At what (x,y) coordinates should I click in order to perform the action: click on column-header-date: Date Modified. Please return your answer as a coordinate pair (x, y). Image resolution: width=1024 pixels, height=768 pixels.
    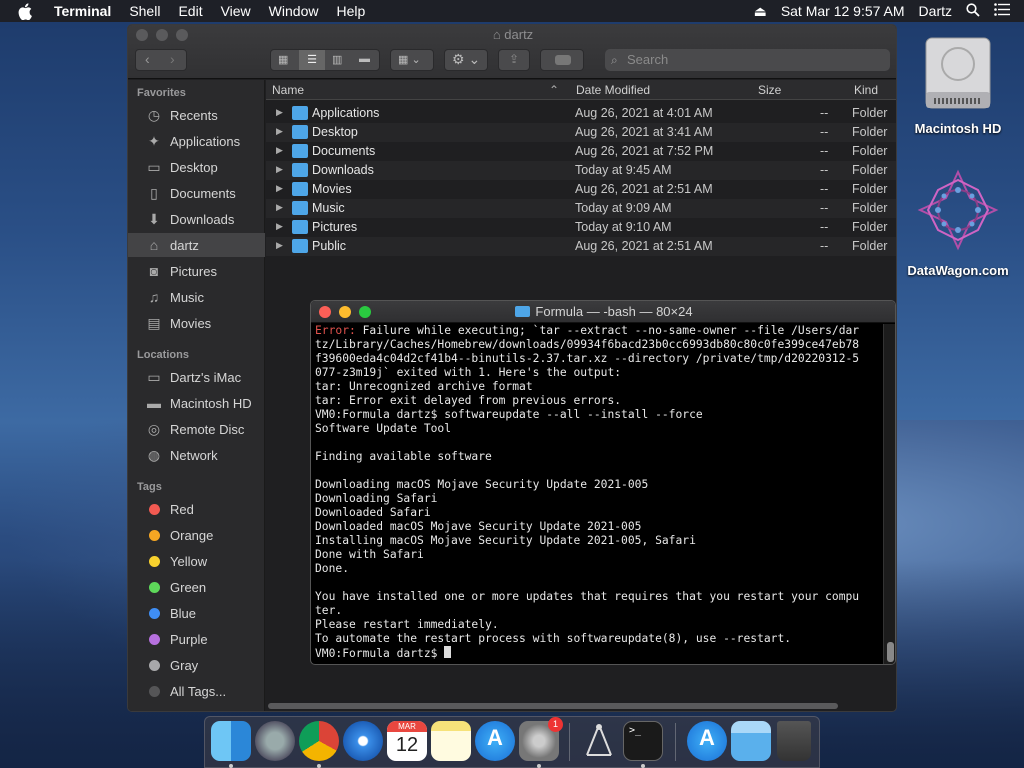
    Looking at the image, I should click on (613, 90).